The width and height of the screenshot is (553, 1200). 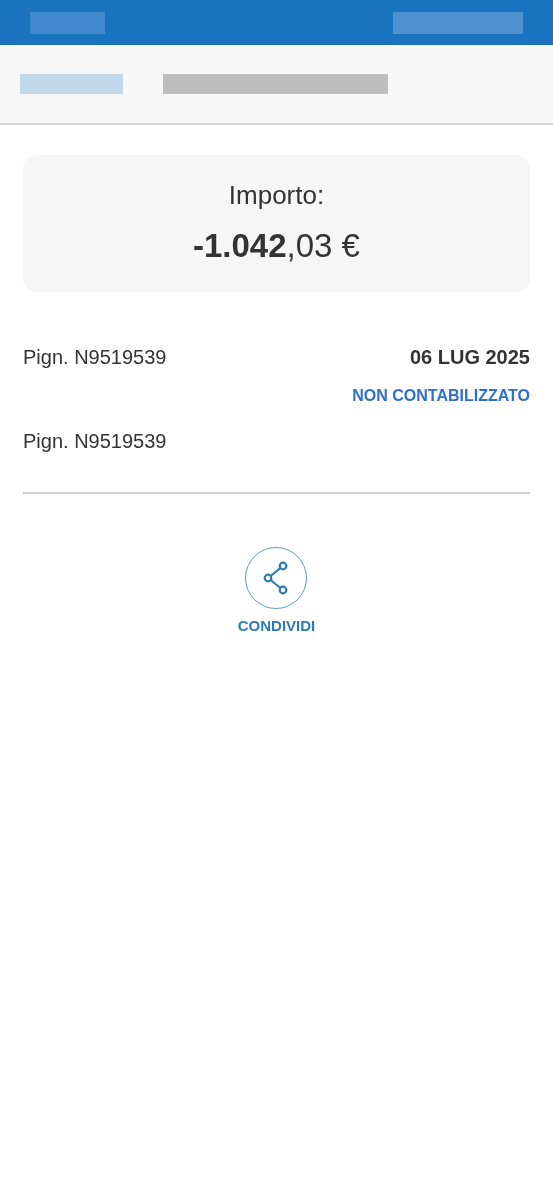 I want to click on transaction-status: NON CONTABILIZZATO, so click(x=441, y=396).